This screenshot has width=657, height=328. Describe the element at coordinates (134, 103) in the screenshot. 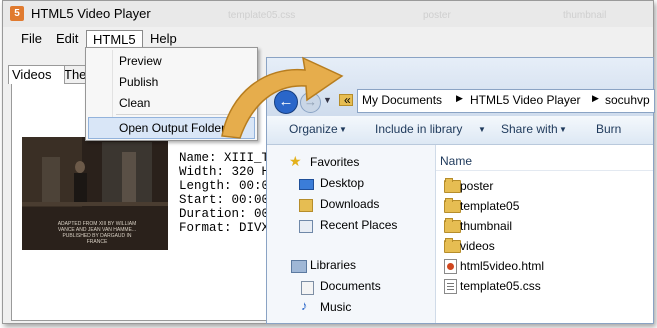

I see `menu-item-clean: Clean` at that location.